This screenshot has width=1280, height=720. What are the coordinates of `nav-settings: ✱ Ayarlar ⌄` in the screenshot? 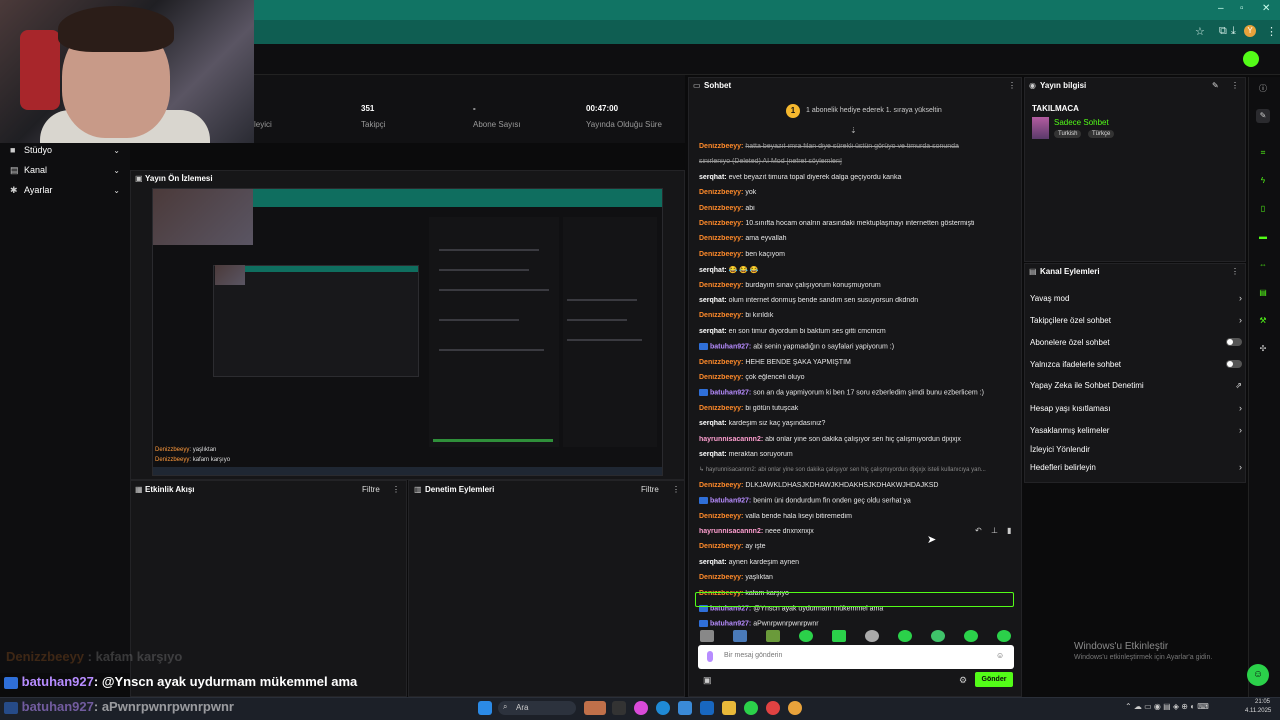 It's located at (65, 190).